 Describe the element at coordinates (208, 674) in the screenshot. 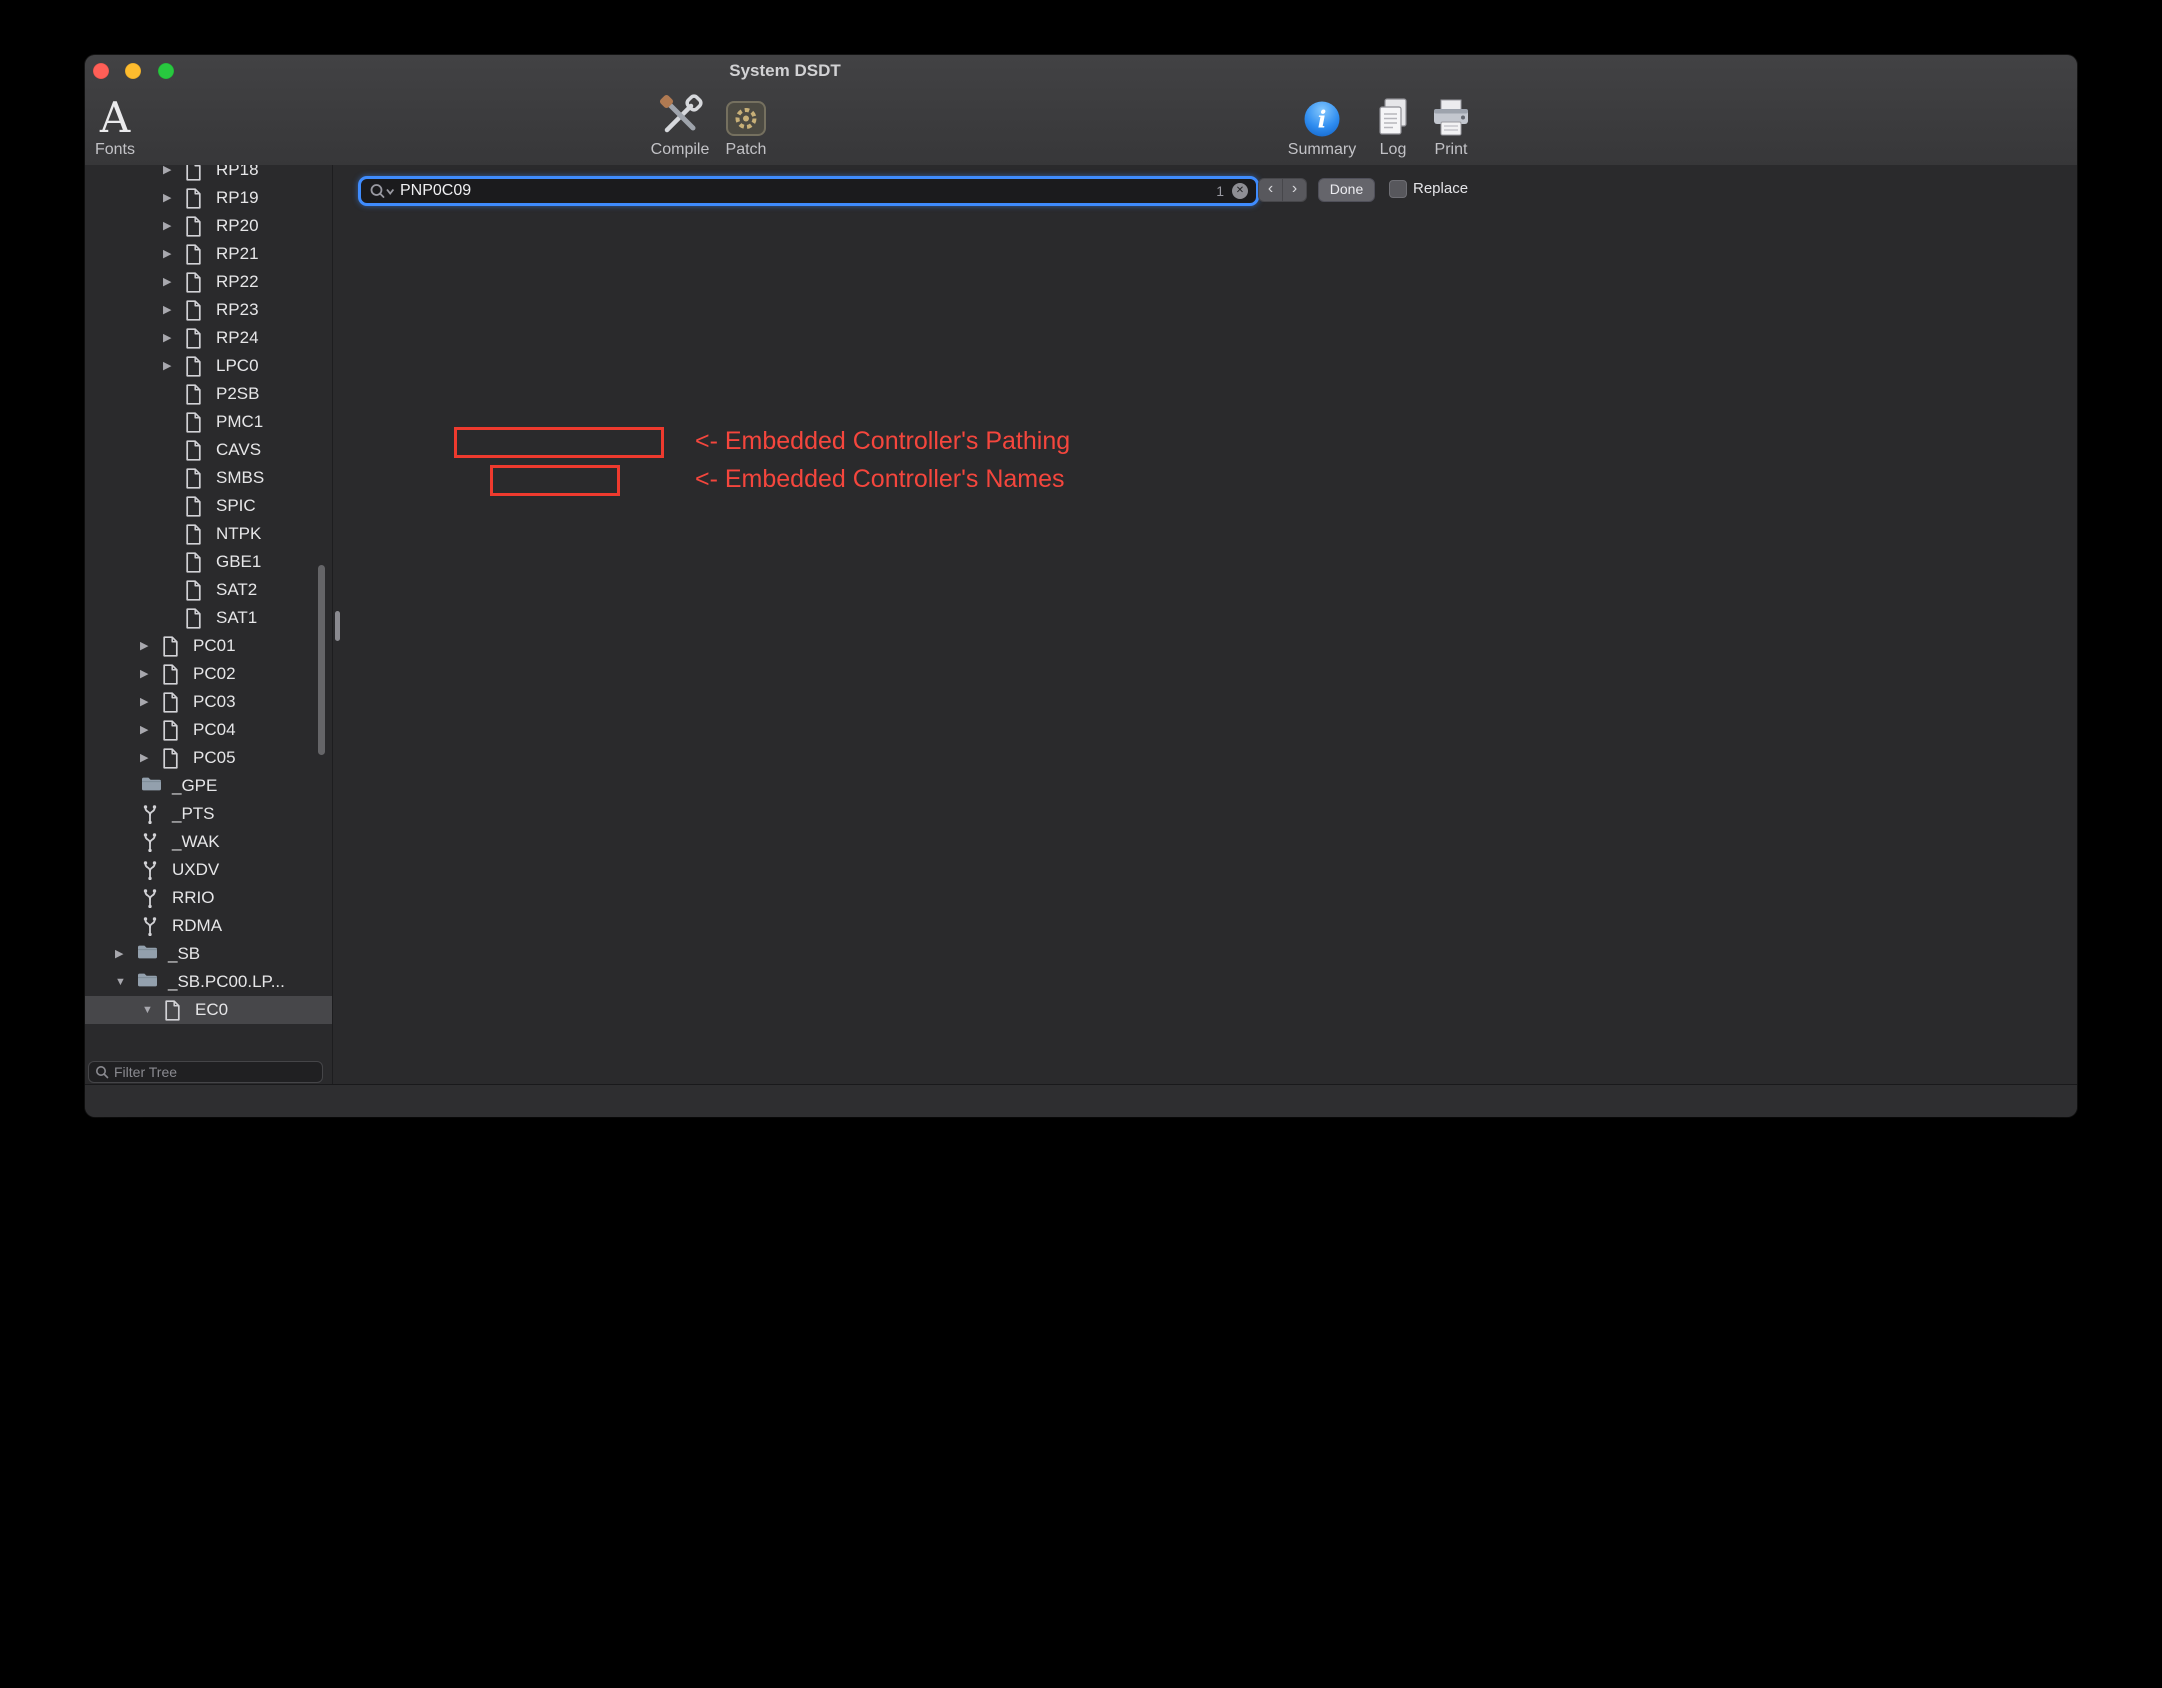

I see `sidebar-item-pc02: ▶ PC02` at that location.